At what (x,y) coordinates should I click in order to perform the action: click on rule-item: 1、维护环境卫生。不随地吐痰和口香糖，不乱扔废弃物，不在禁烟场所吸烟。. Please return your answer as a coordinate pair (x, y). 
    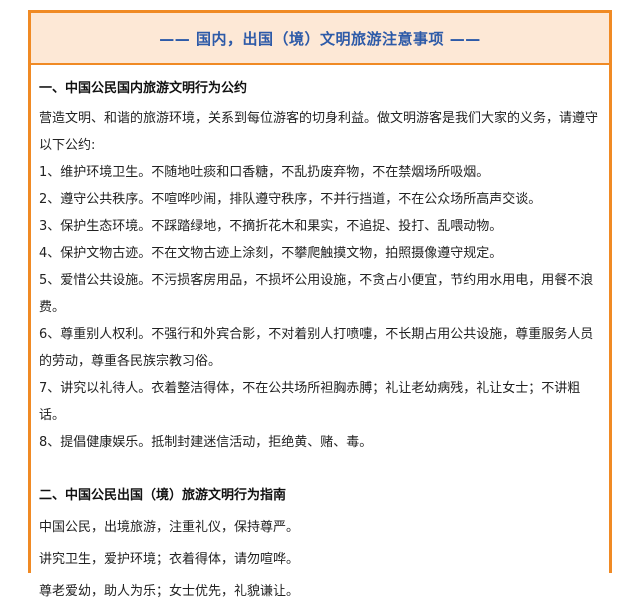
    Looking at the image, I should click on (264, 172).